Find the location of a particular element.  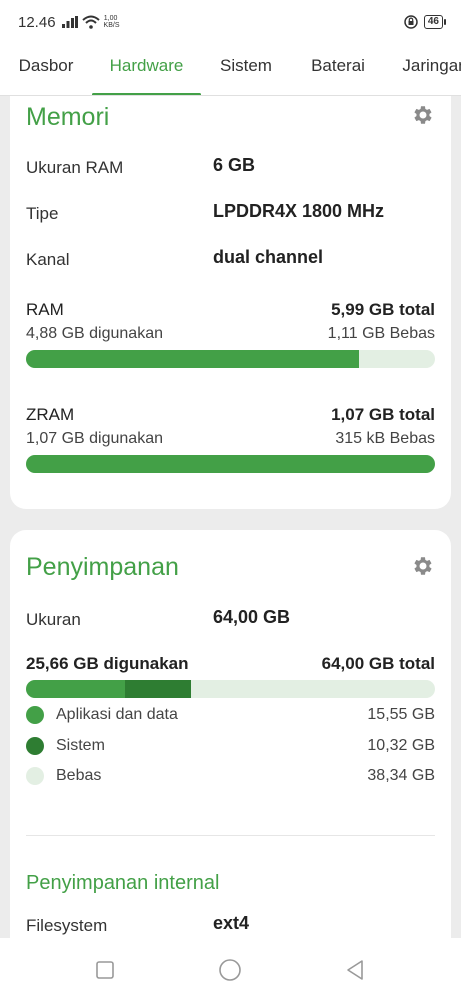

storage-size-label: Ukuran is located at coordinates (53, 619).